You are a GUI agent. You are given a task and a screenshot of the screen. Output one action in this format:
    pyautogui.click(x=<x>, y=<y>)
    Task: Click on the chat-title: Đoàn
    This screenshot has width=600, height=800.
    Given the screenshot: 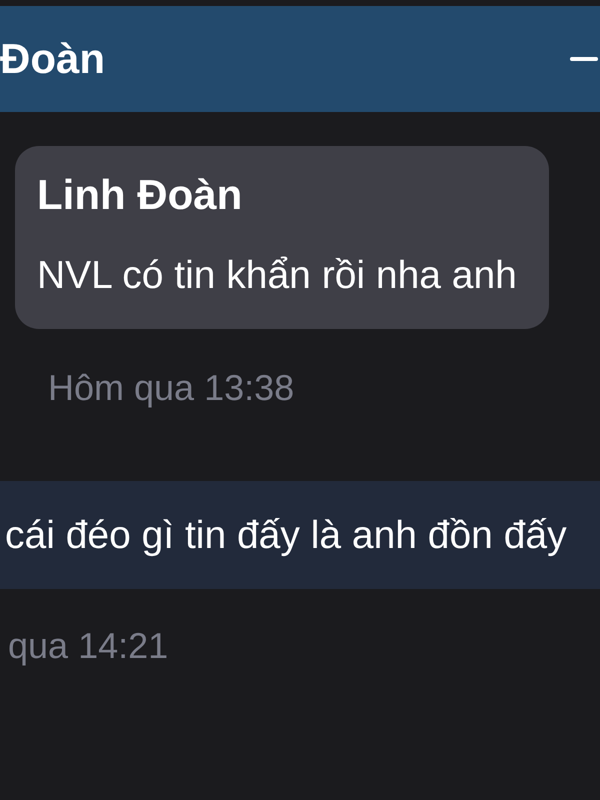 What is the action you would take?
    pyautogui.click(x=52, y=59)
    